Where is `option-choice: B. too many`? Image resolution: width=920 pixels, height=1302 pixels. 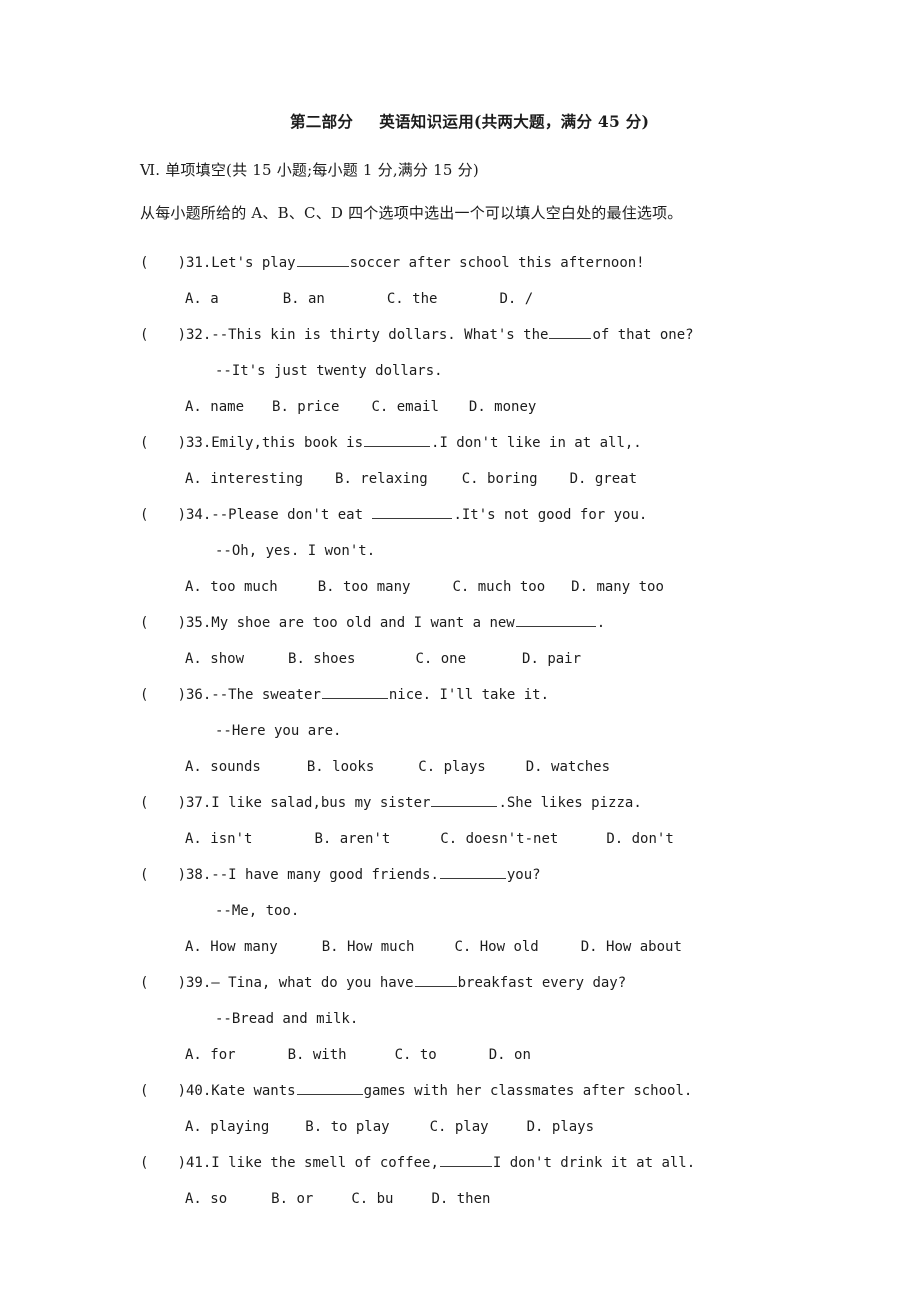
option-choice: B. too many is located at coordinates (364, 587).